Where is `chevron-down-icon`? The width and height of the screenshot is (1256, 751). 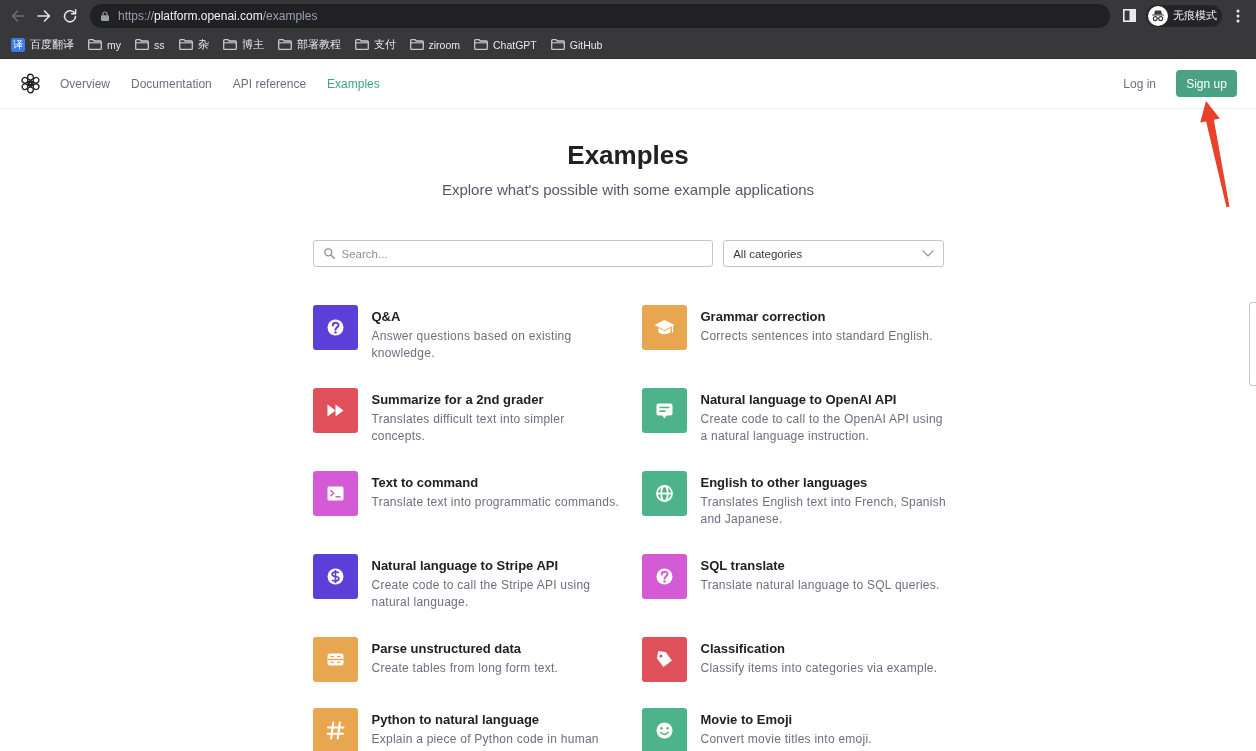
chevron-down-icon is located at coordinates (927, 253).